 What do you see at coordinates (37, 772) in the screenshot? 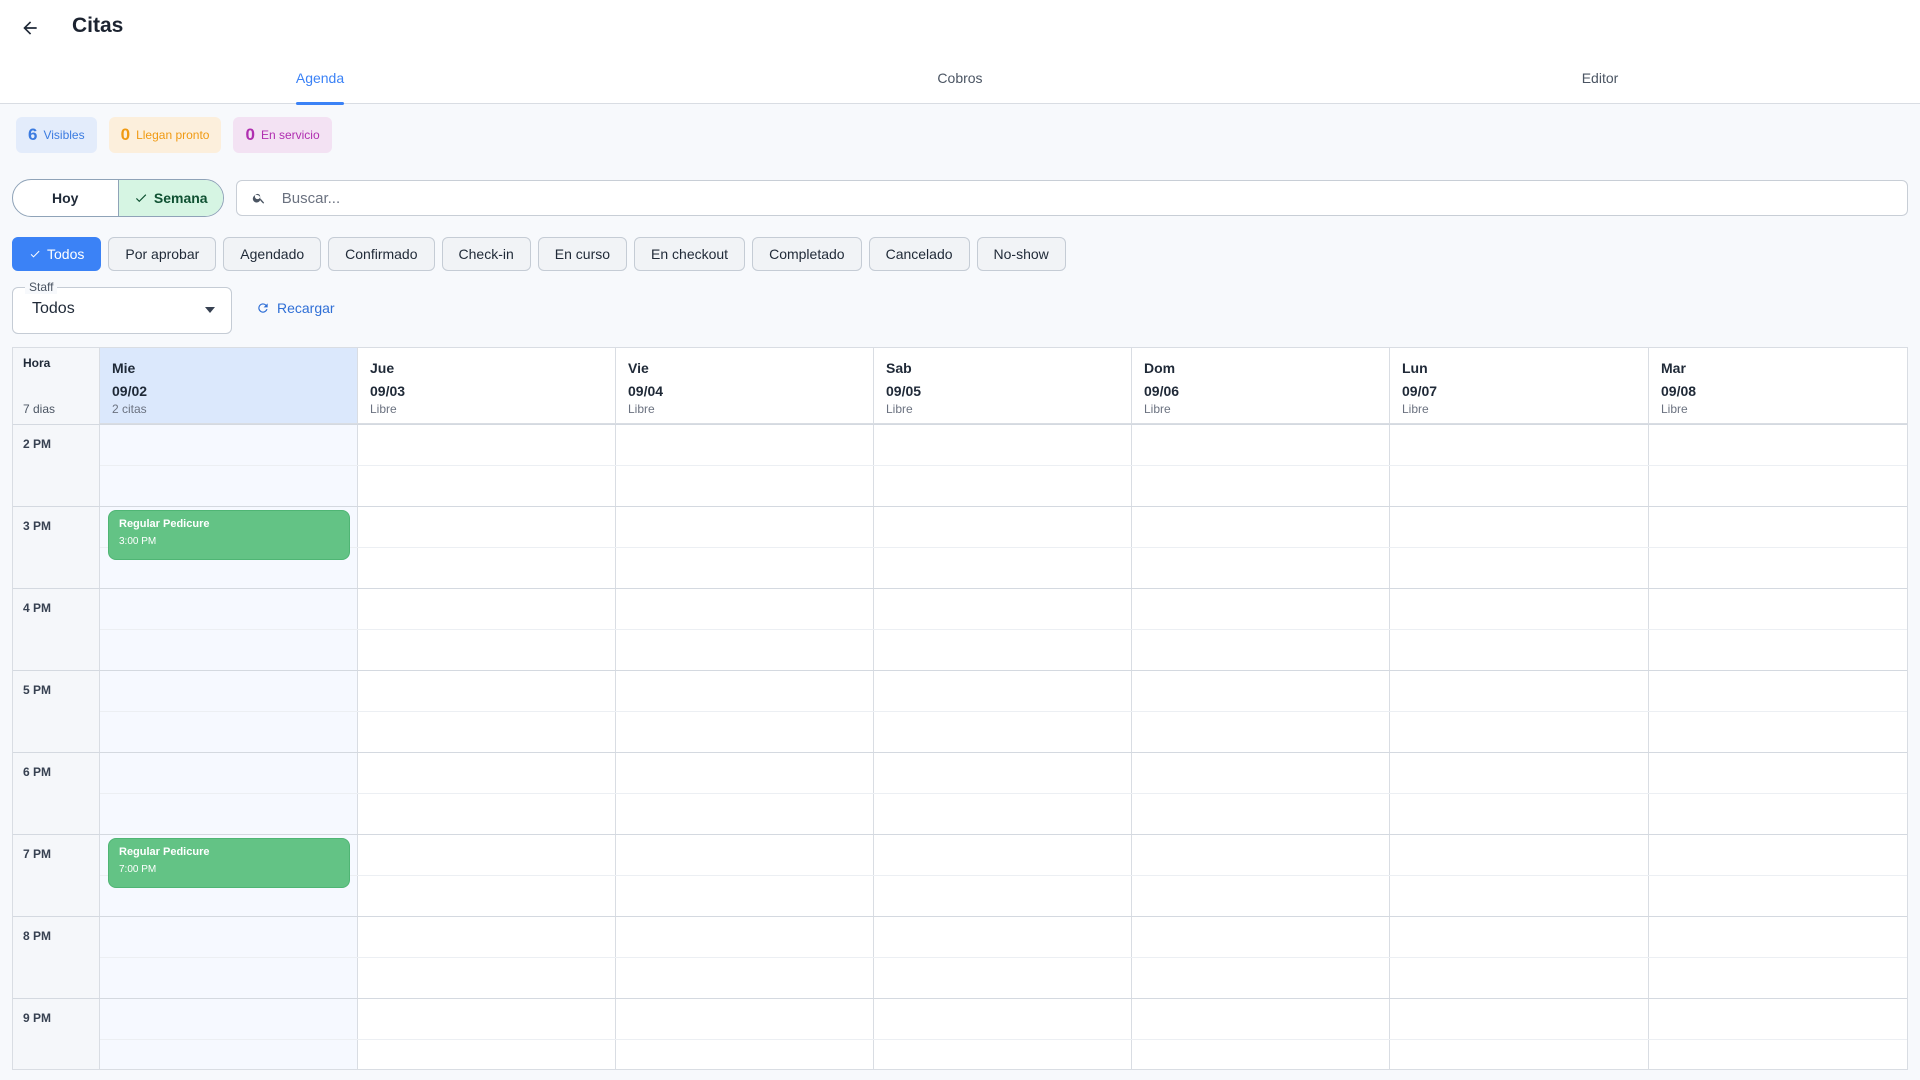
I see `hour-label: 6 PM` at bounding box center [37, 772].